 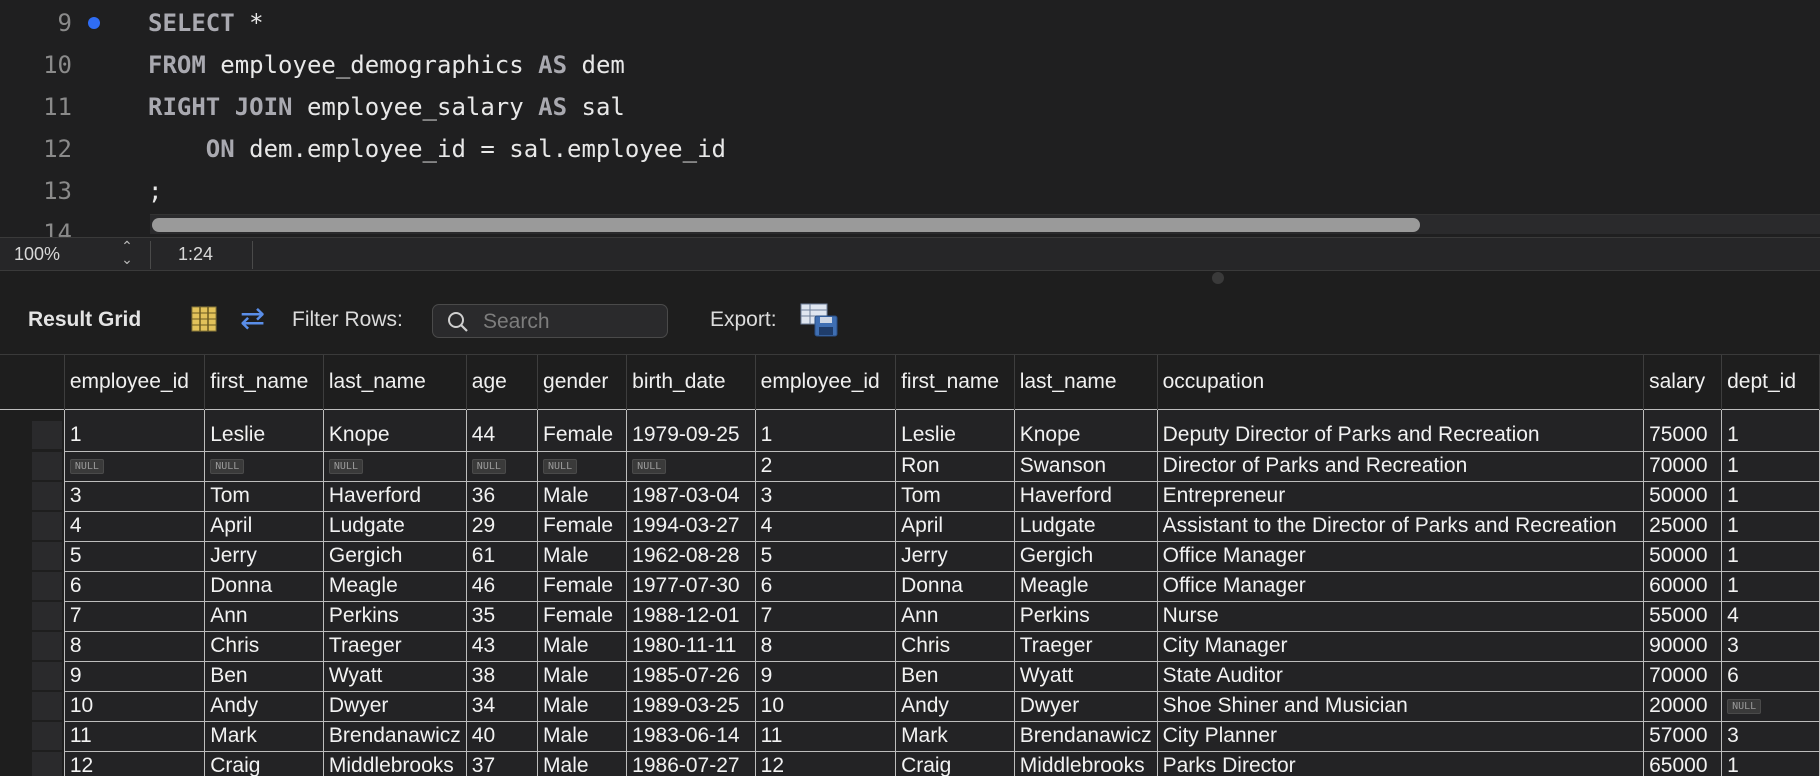 What do you see at coordinates (204, 319) in the screenshot?
I see `grid-layout-icon` at bounding box center [204, 319].